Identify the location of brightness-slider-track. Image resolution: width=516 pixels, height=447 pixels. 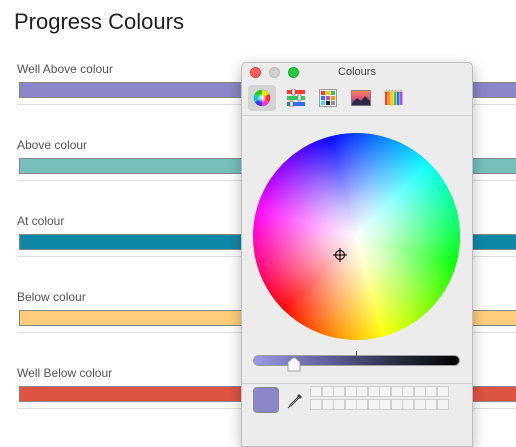
(356, 360).